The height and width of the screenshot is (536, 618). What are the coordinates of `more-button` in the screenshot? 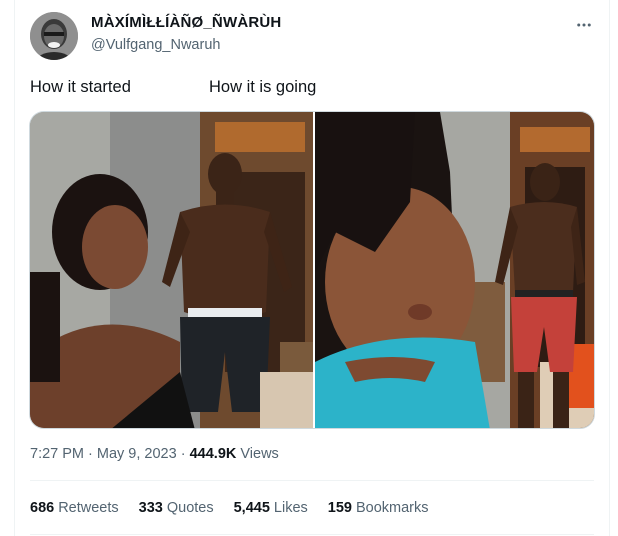 It's located at (584, 25).